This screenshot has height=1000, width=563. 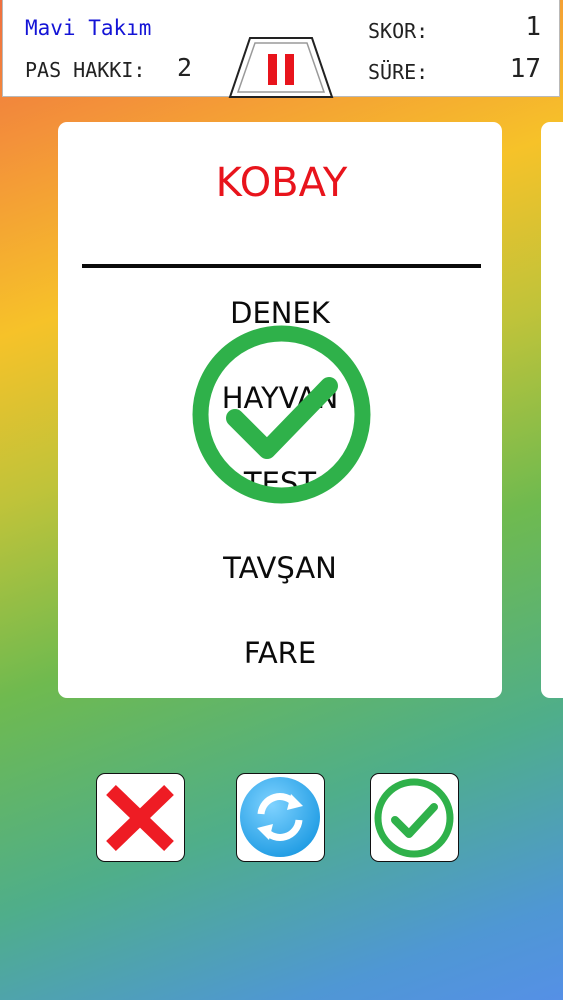 What do you see at coordinates (552, 410) in the screenshot?
I see `next-card-edge` at bounding box center [552, 410].